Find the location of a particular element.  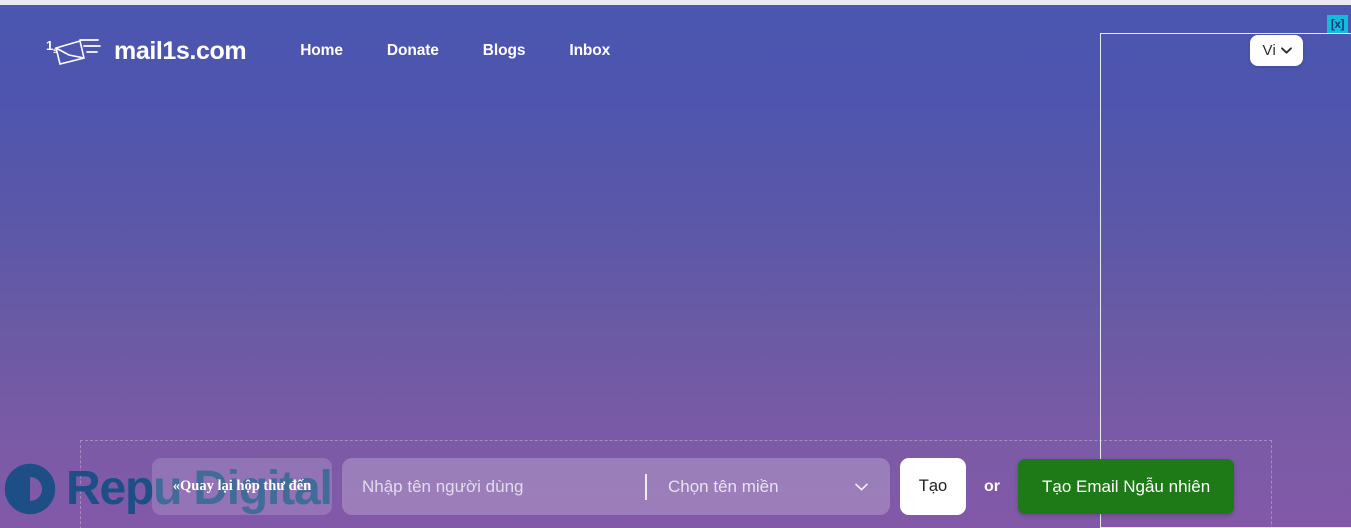

email-input-group: Chọn tên miền is located at coordinates (616, 486).